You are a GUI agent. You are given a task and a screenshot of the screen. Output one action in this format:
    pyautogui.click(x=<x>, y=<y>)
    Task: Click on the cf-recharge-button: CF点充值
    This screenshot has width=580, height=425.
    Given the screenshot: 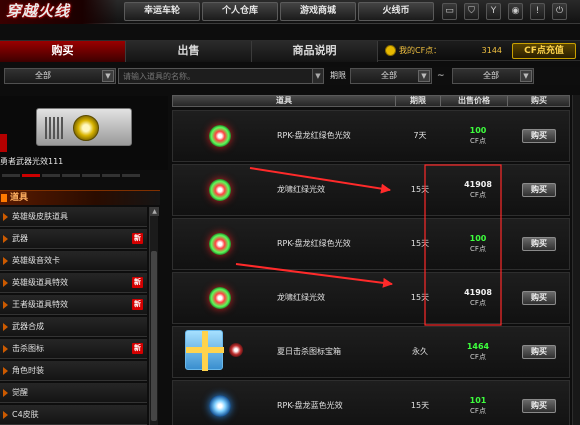 What is the action you would take?
    pyautogui.click(x=544, y=51)
    